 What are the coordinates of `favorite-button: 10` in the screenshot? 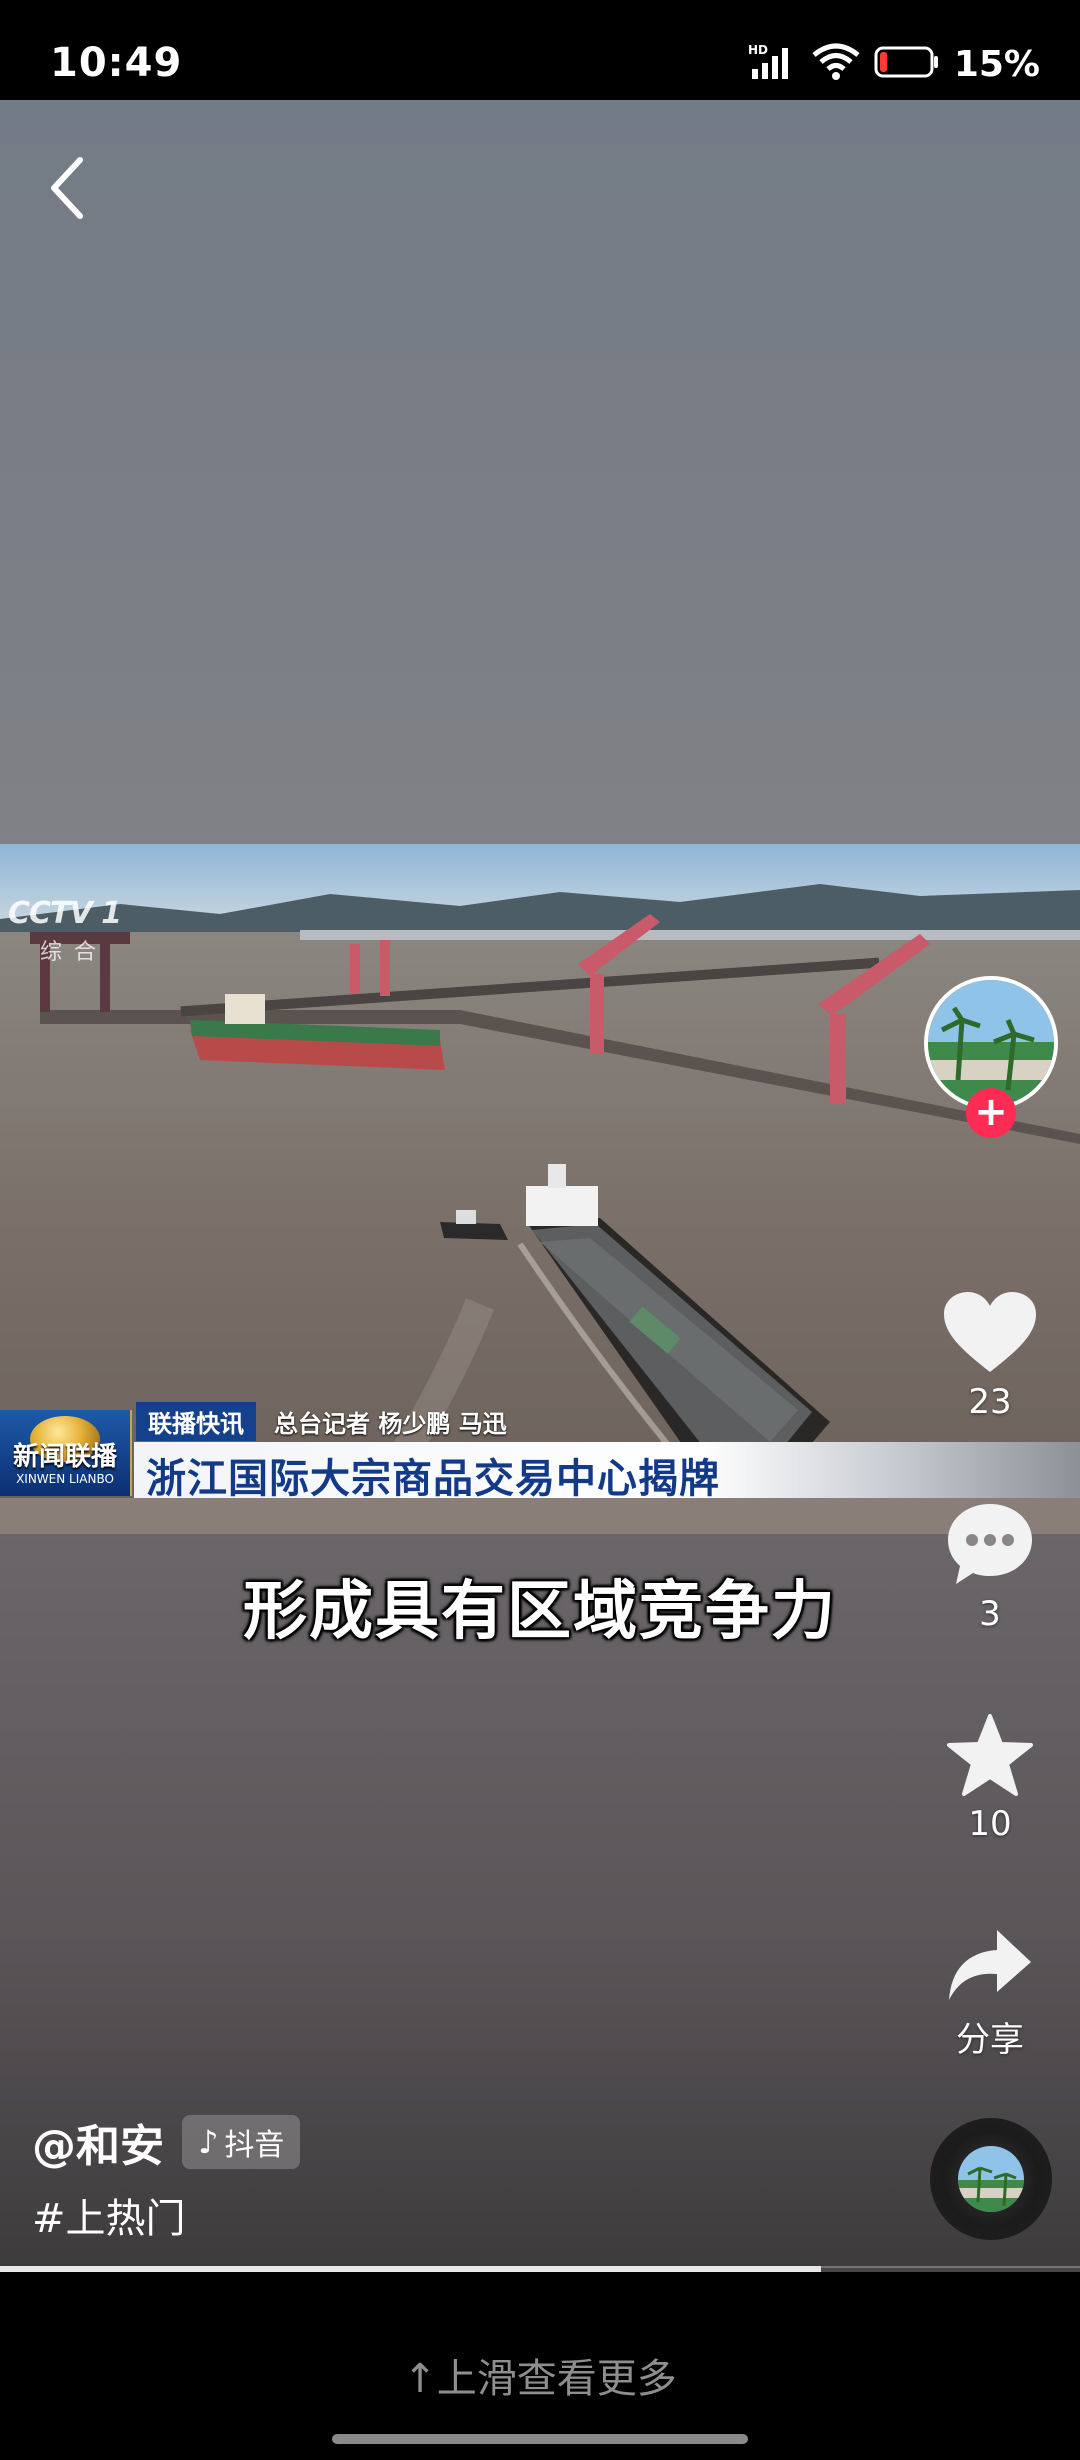 It's located at (990, 1778).